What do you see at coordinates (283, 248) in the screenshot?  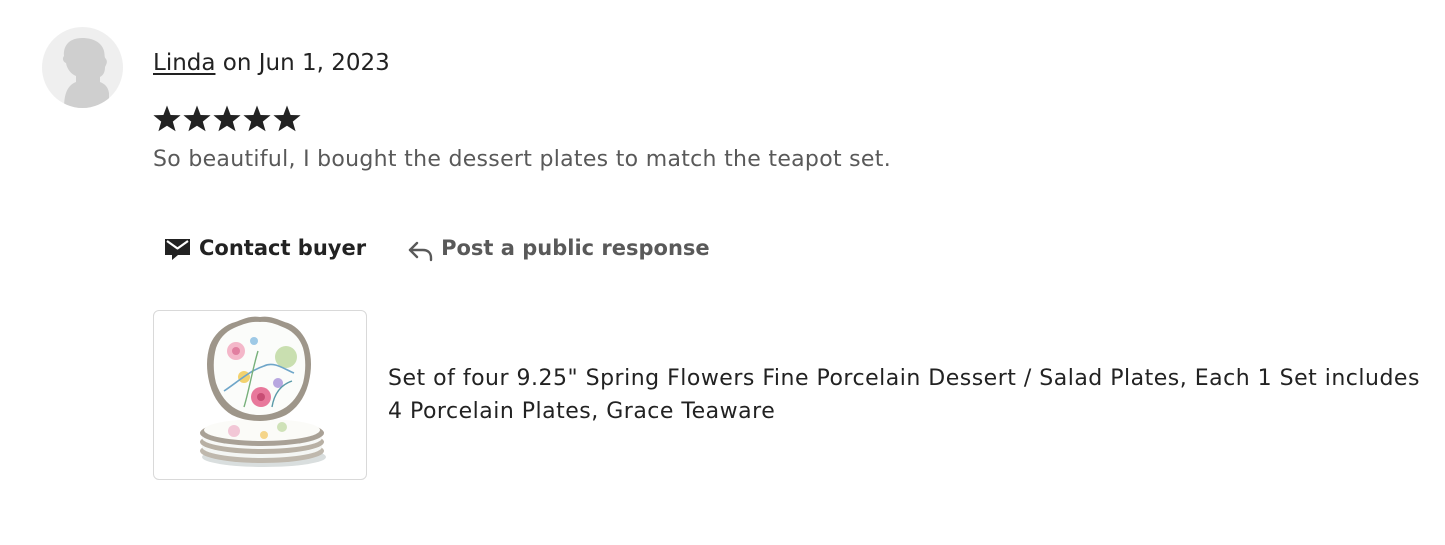 I see `contact-buyer-label: Contact buyer` at bounding box center [283, 248].